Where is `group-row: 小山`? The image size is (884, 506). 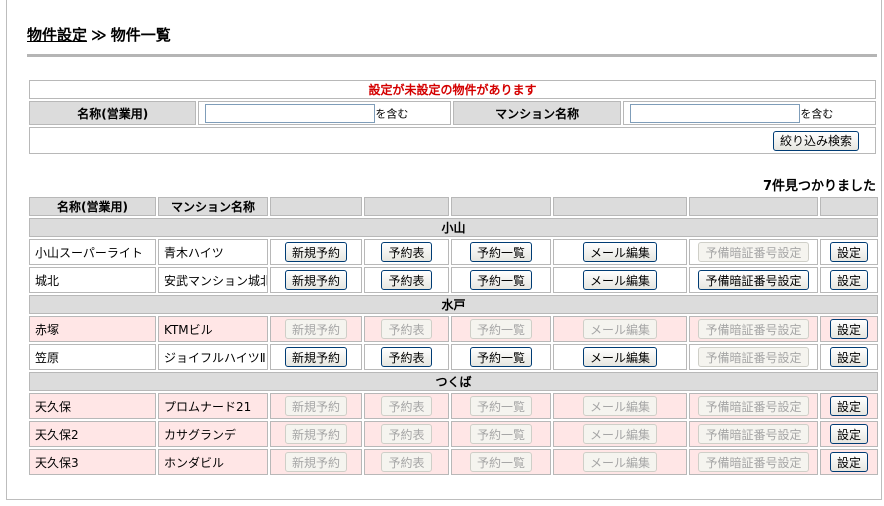 group-row: 小山 is located at coordinates (453, 227).